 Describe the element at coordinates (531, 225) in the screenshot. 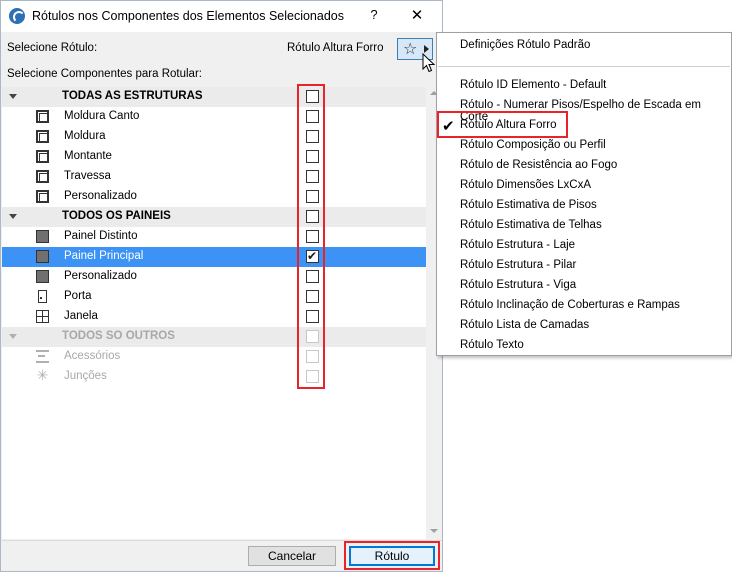

I see `menu-item-label: Rótulo Estimativa de Telhas` at that location.